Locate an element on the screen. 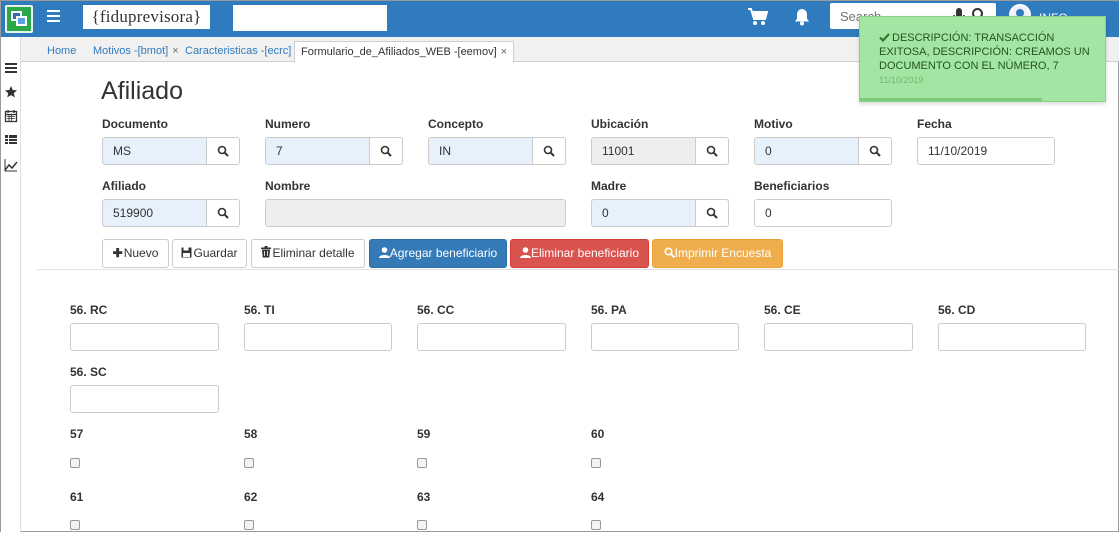  q58-label: 58 is located at coordinates (251, 434).